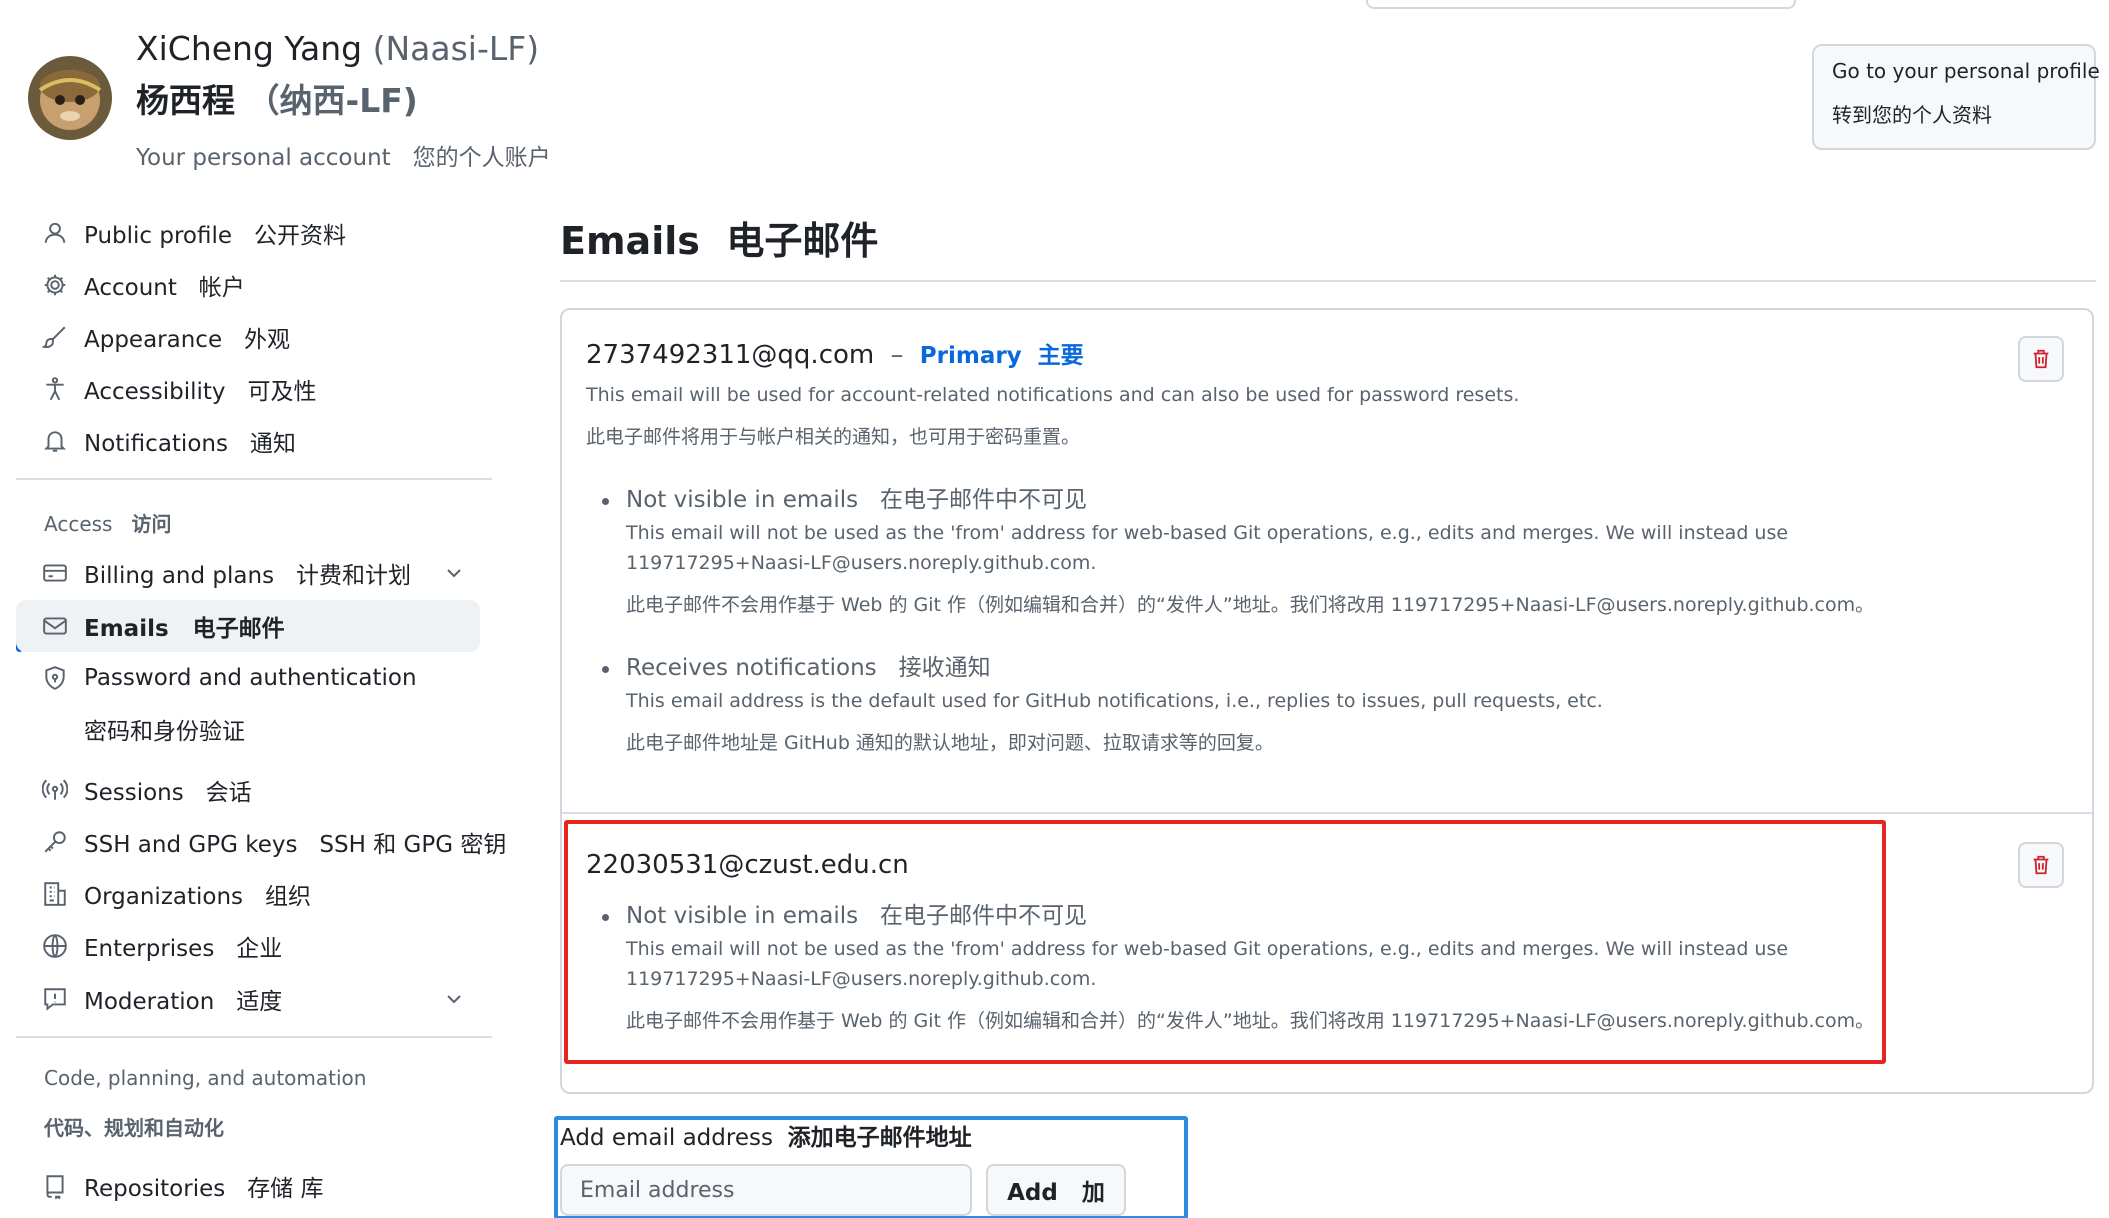 This screenshot has height=1218, width=2109. What do you see at coordinates (55, 678) in the screenshot?
I see `shield-lock-icon` at bounding box center [55, 678].